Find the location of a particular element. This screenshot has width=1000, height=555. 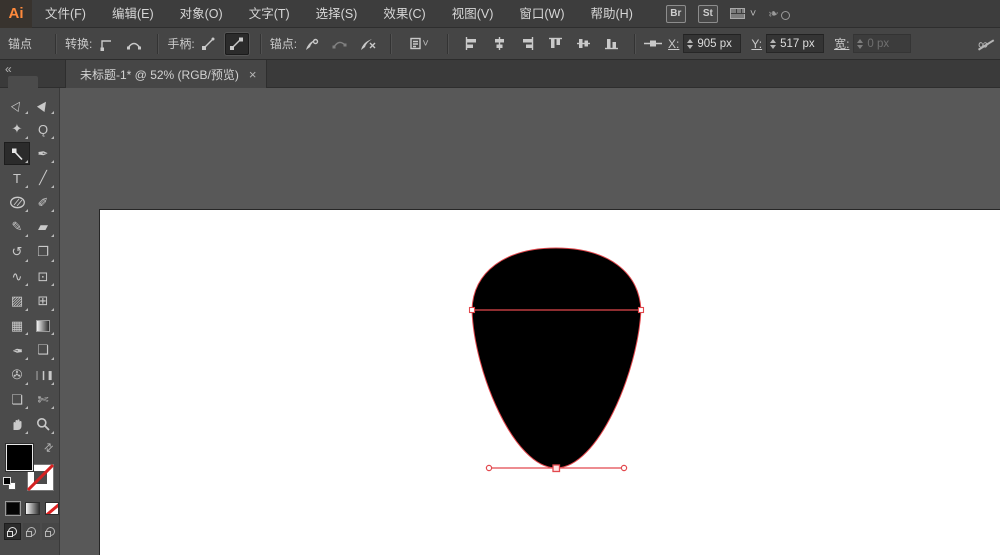

selected-shape is located at coordinates (556, 358).